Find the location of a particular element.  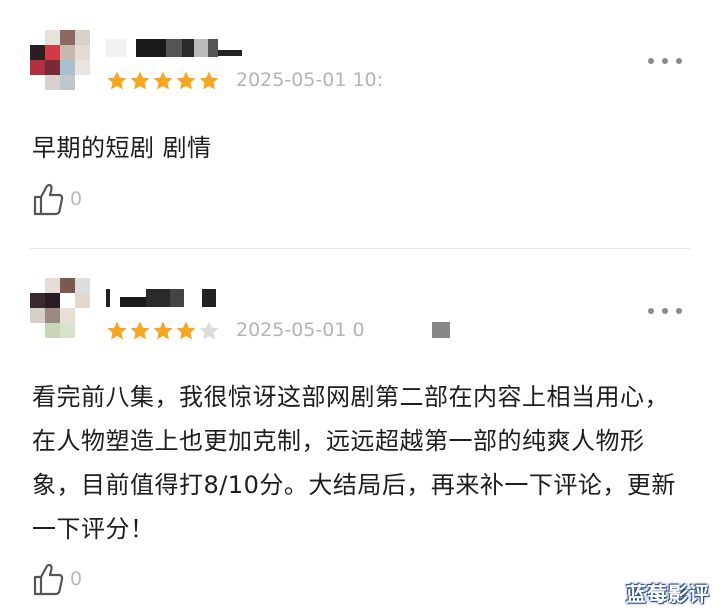

divider is located at coordinates (360, 248).